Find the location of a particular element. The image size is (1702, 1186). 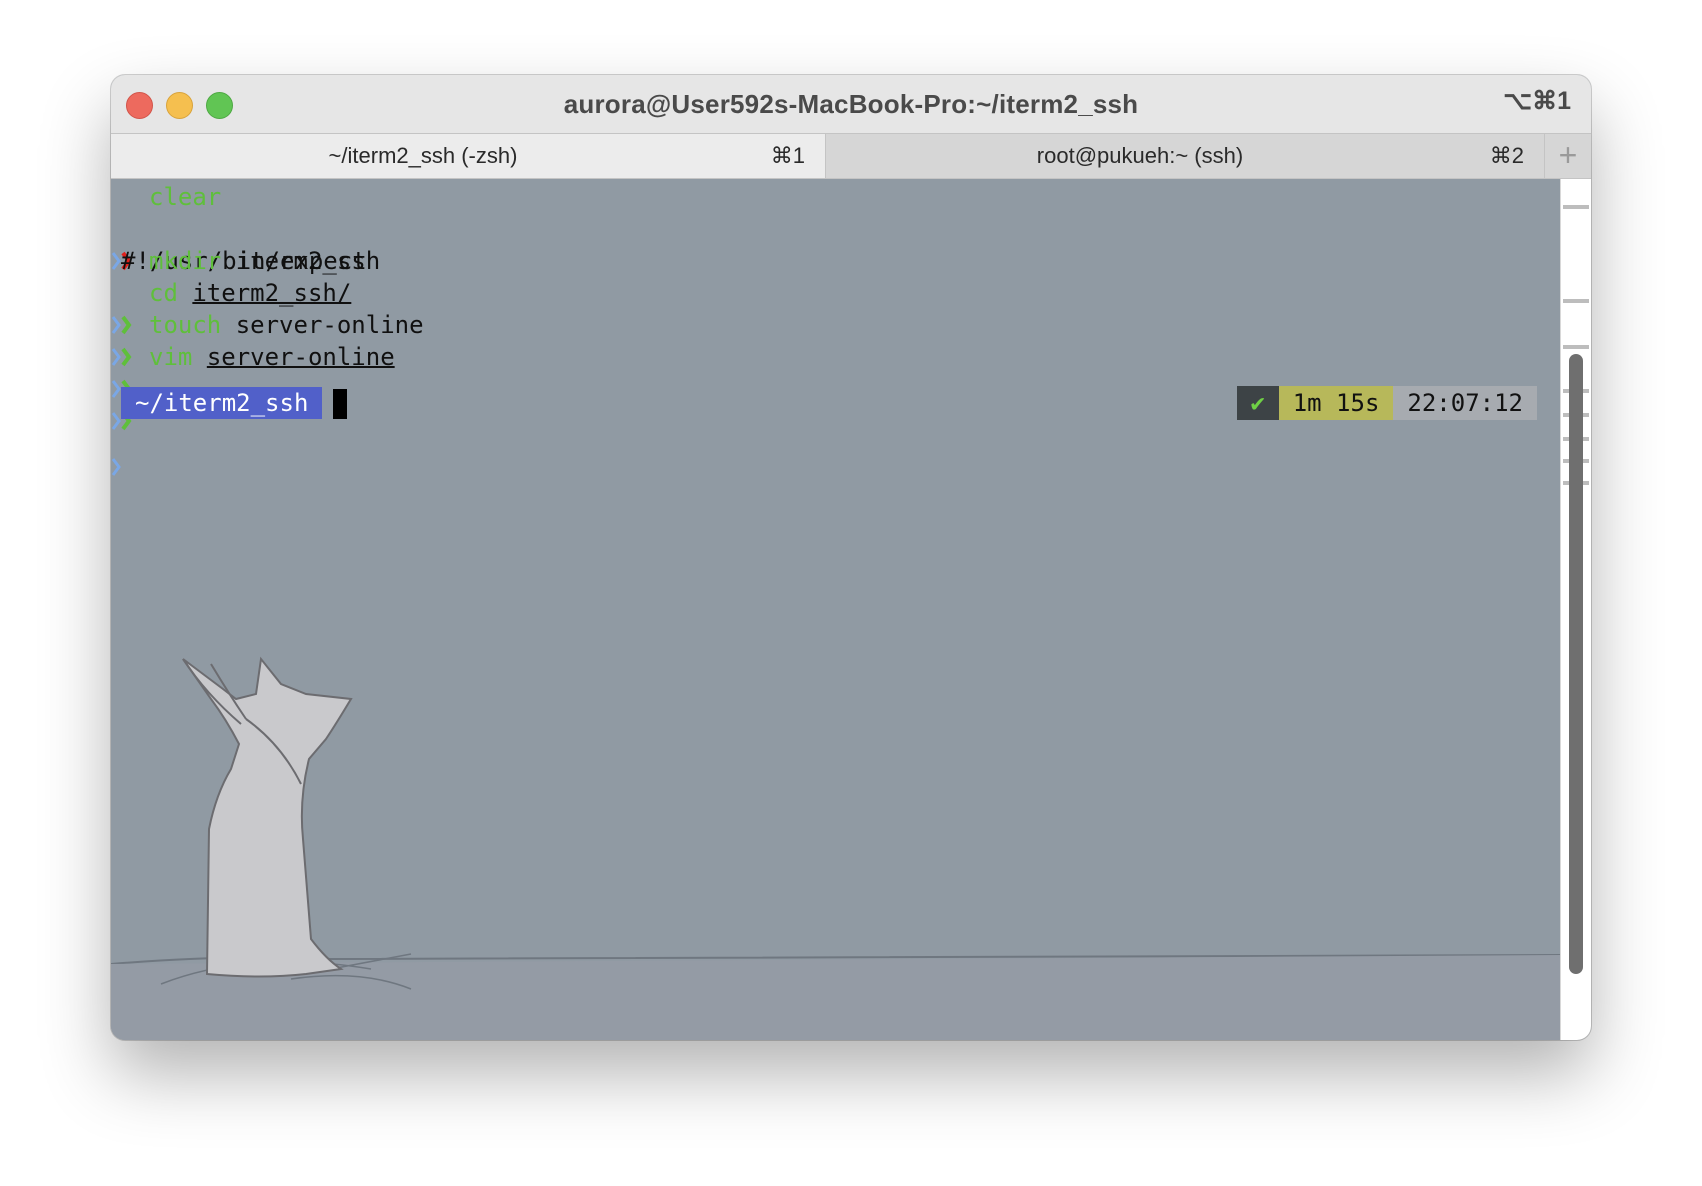

command-args: iterm2_ssh/ is located at coordinates (272, 293).